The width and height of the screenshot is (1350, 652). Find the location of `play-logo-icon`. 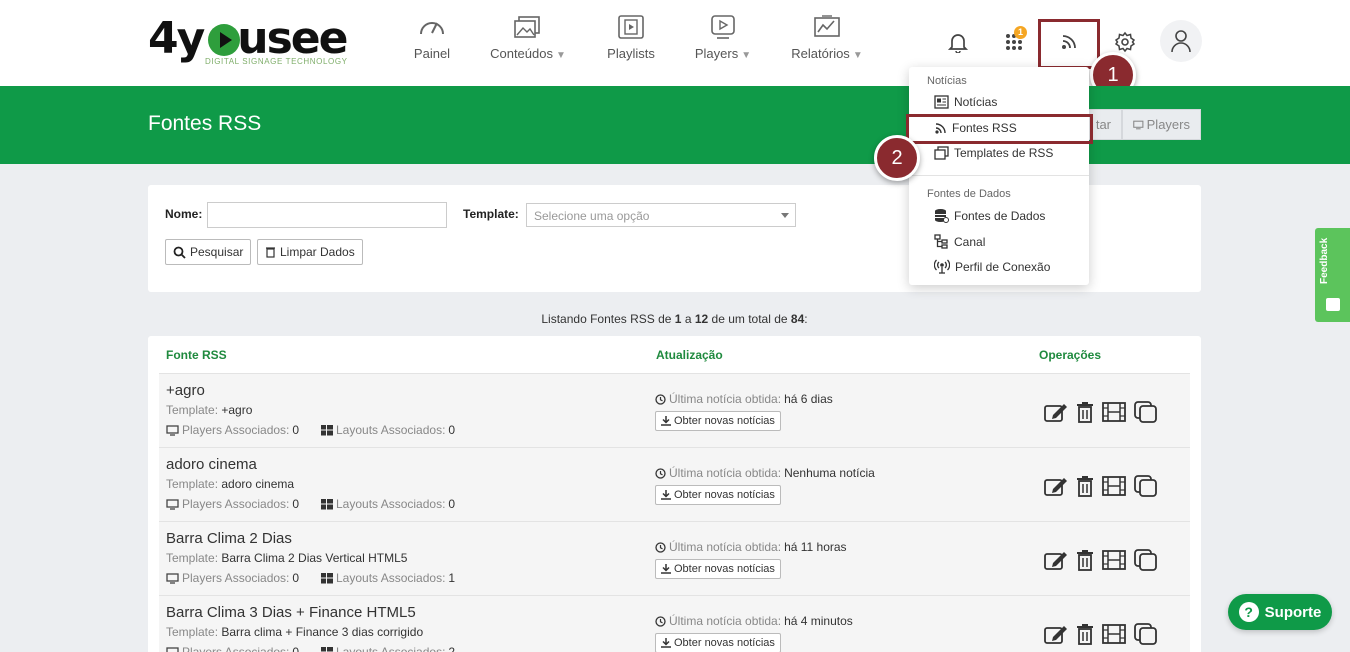

play-logo-icon is located at coordinates (224, 40).